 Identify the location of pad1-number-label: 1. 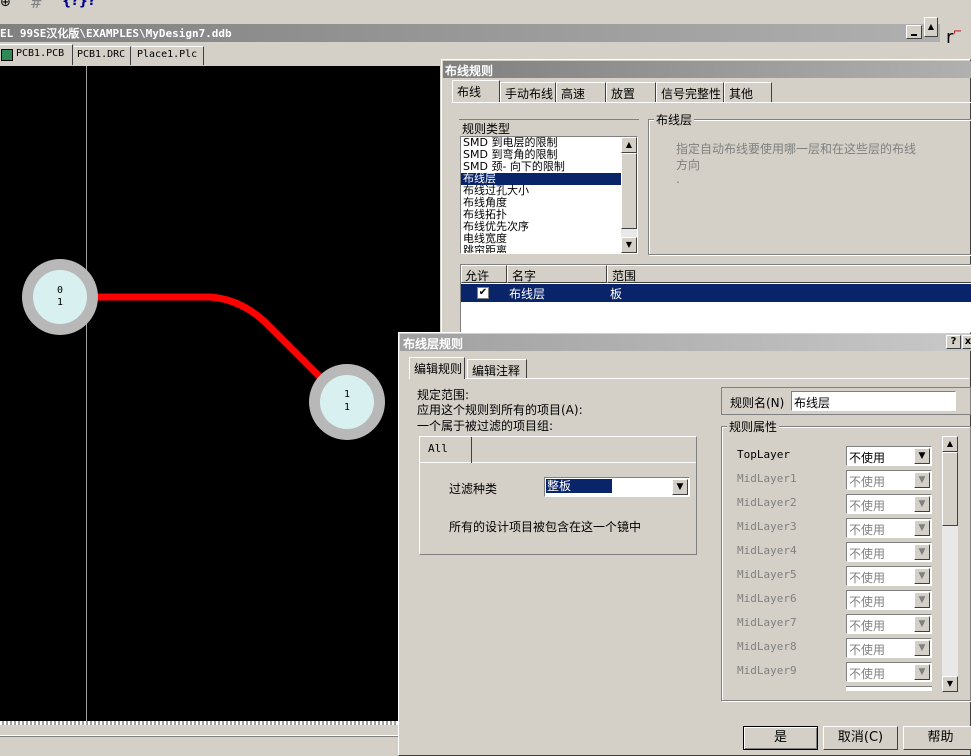
(60, 302).